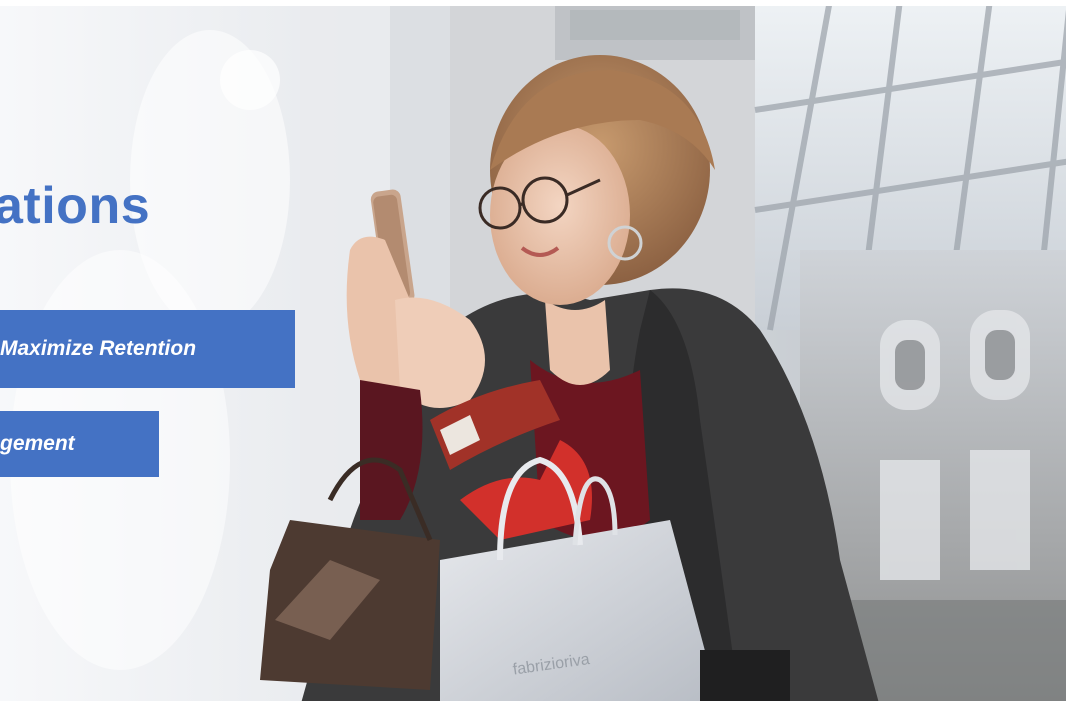  Describe the element at coordinates (98, 348) in the screenshot. I see `banner-label: Maximize Retention` at that location.